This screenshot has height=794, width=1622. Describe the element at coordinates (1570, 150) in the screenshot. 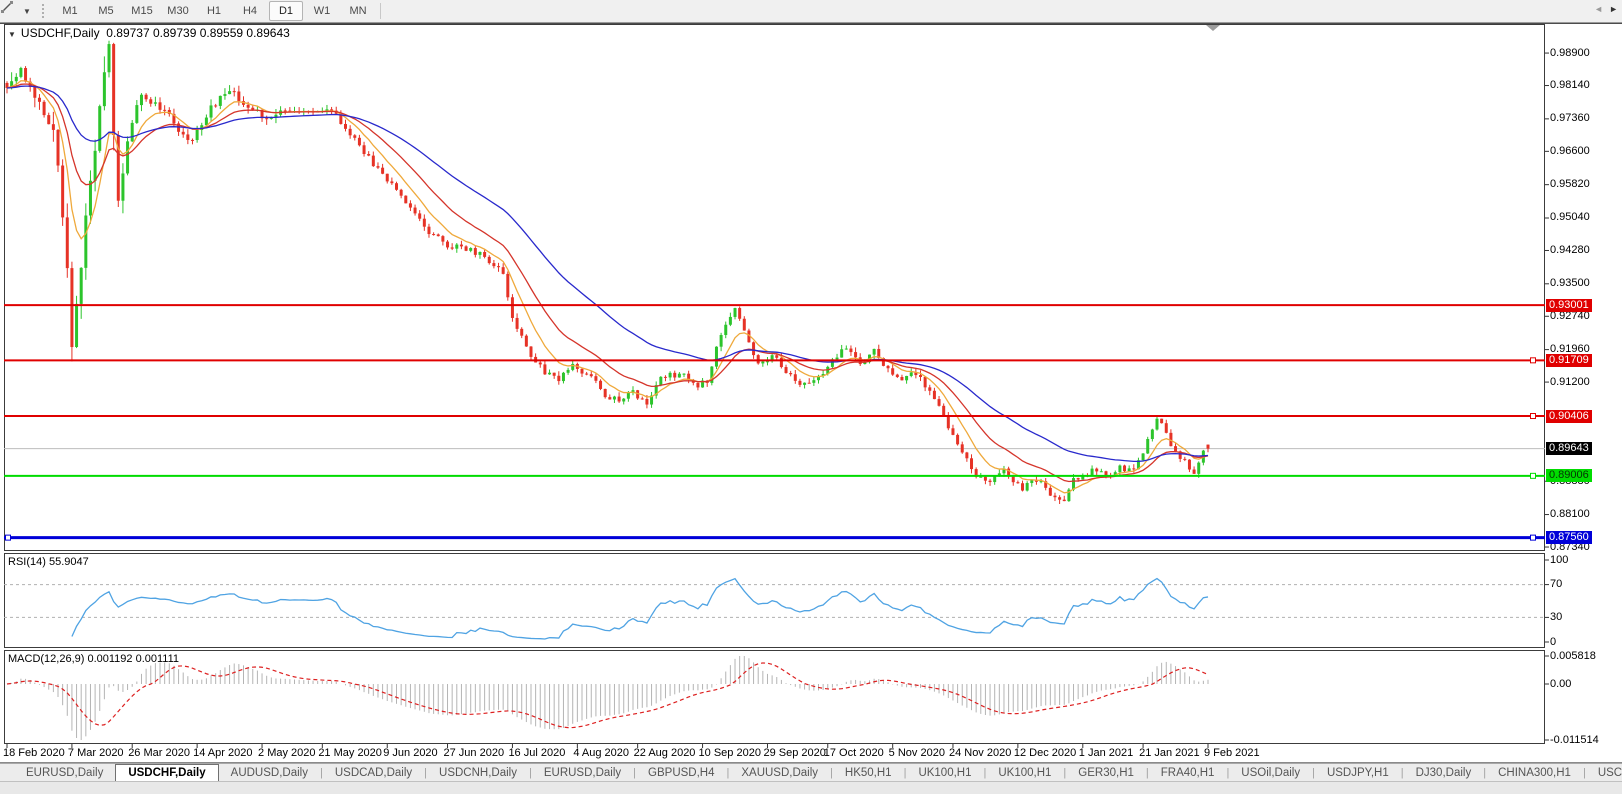

I see `price-axis-tick: 0.96600` at that location.